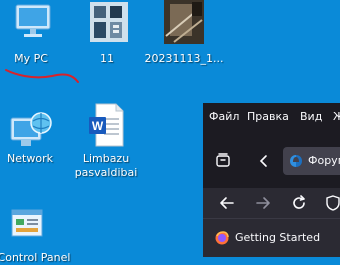  I want to click on word-doc-icon: W, so click(106, 125).